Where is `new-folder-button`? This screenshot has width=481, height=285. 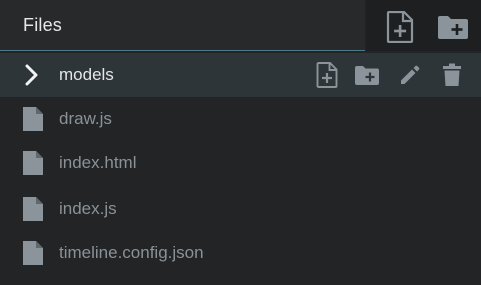
new-folder-button is located at coordinates (453, 27).